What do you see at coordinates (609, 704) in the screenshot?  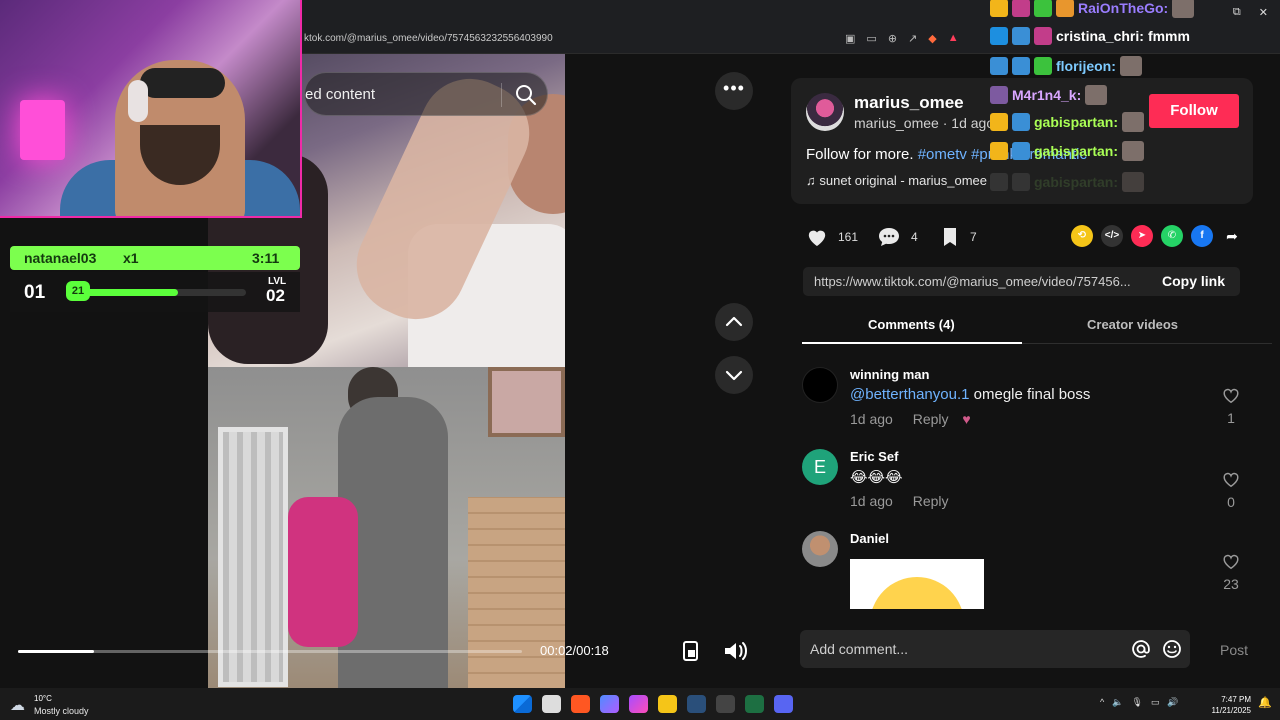 I see `copilot-icon` at bounding box center [609, 704].